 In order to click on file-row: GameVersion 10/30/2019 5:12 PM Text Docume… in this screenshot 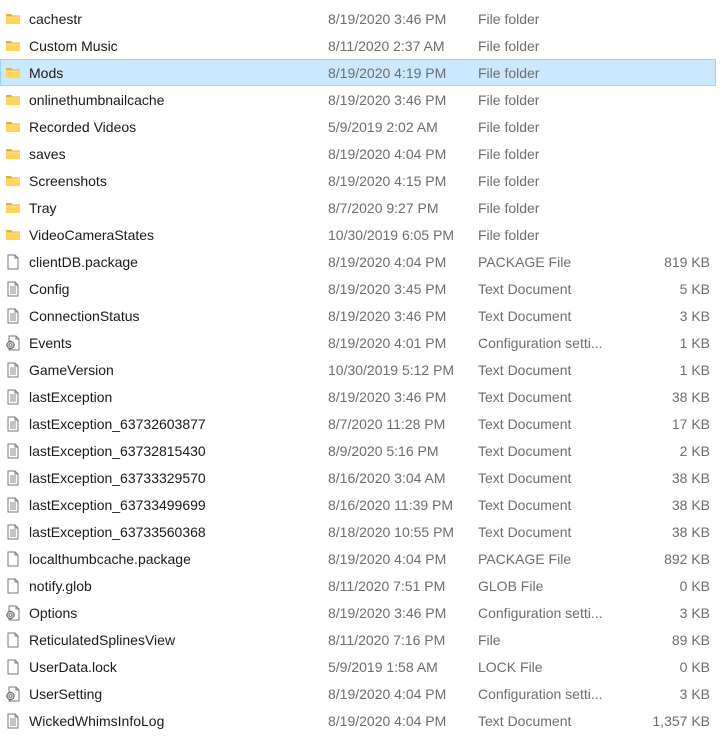, I will do `click(358, 369)`.